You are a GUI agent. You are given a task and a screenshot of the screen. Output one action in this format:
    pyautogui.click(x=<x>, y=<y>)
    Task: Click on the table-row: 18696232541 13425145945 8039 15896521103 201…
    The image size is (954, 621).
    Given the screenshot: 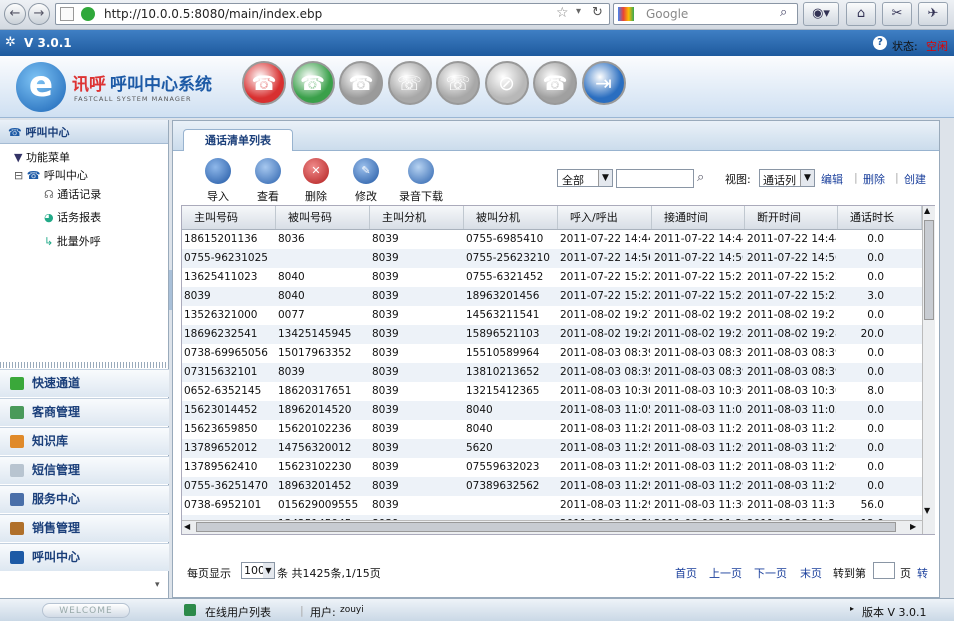 What is the action you would take?
    pyautogui.click(x=552, y=334)
    